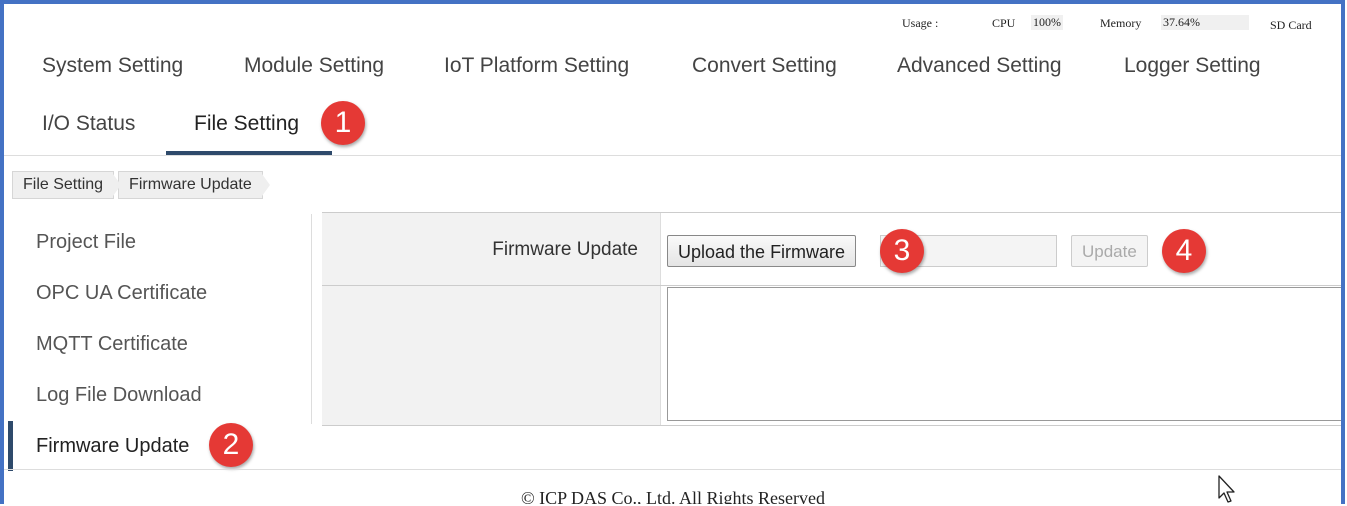 Image resolution: width=1347 pixels, height=506 pixels. Describe the element at coordinates (1184, 251) in the screenshot. I see `annotation-badge-4: 4` at that location.